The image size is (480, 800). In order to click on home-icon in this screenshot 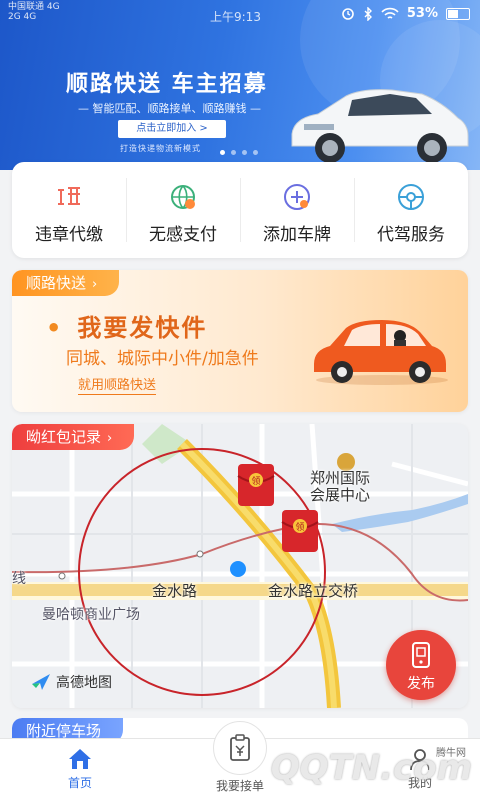, I will do `click(80, 759)`.